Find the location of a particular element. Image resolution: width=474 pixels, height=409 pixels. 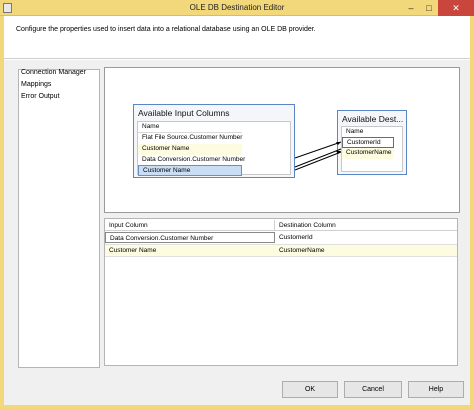

grid-cell-input: Data Conversion.Customer Number is located at coordinates (190, 237).